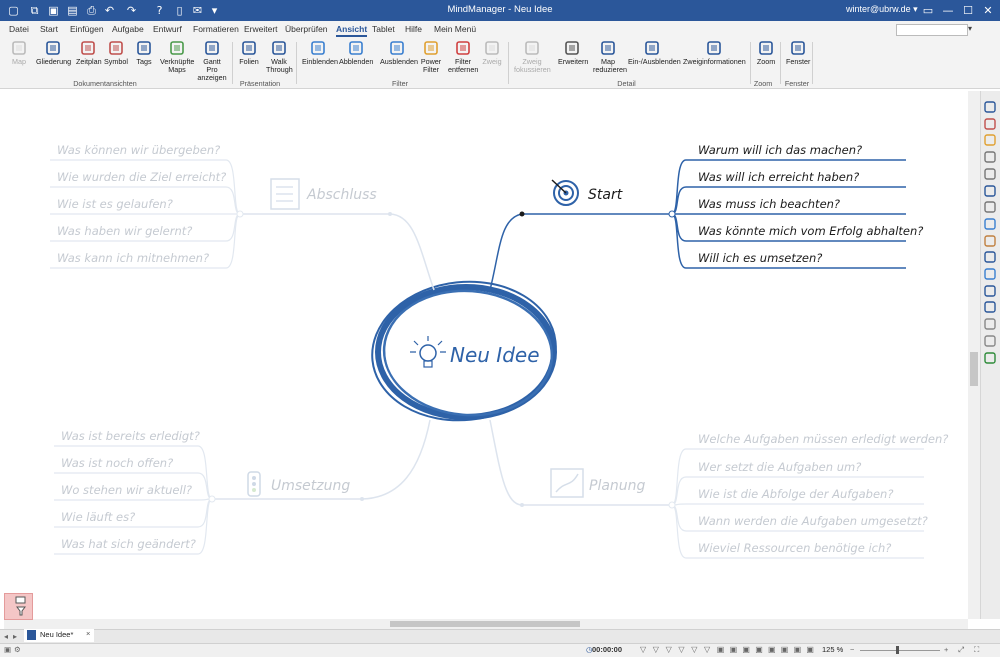 This screenshot has width=1000, height=657. Describe the element at coordinates (772, 649) in the screenshot. I see `info-icon: ▣` at that location.